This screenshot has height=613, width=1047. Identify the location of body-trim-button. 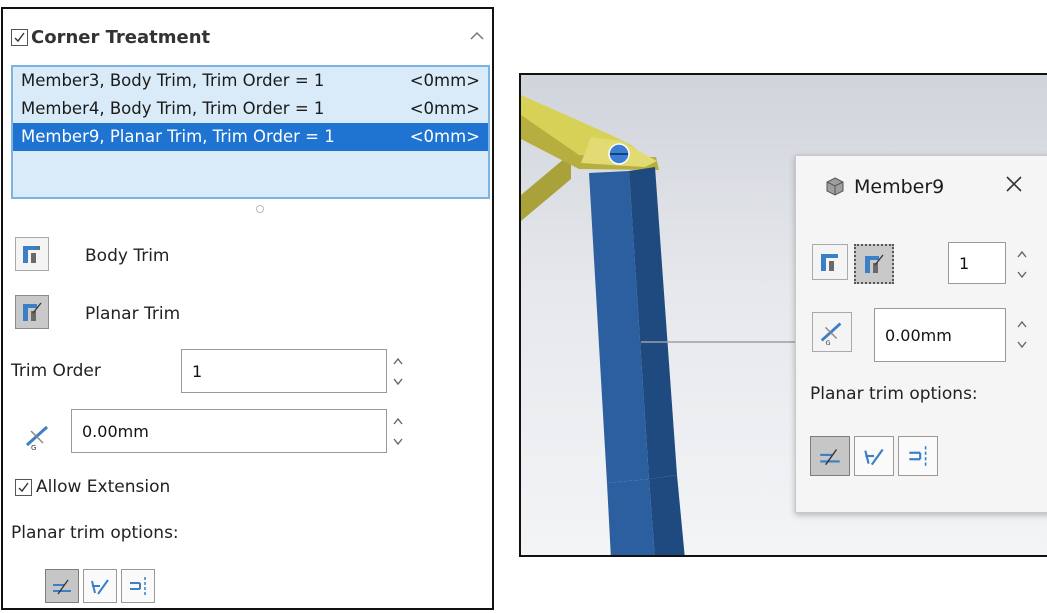
(32, 254).